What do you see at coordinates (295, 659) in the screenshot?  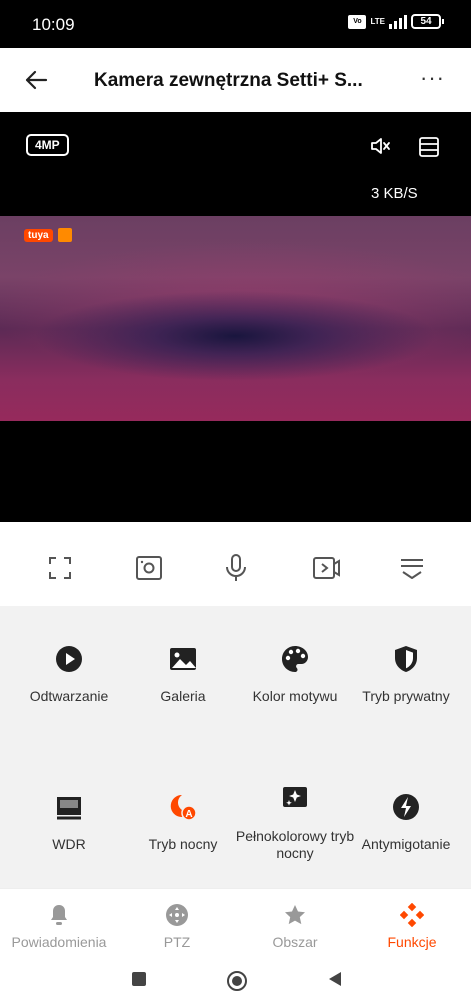 I see `palette-icon` at bounding box center [295, 659].